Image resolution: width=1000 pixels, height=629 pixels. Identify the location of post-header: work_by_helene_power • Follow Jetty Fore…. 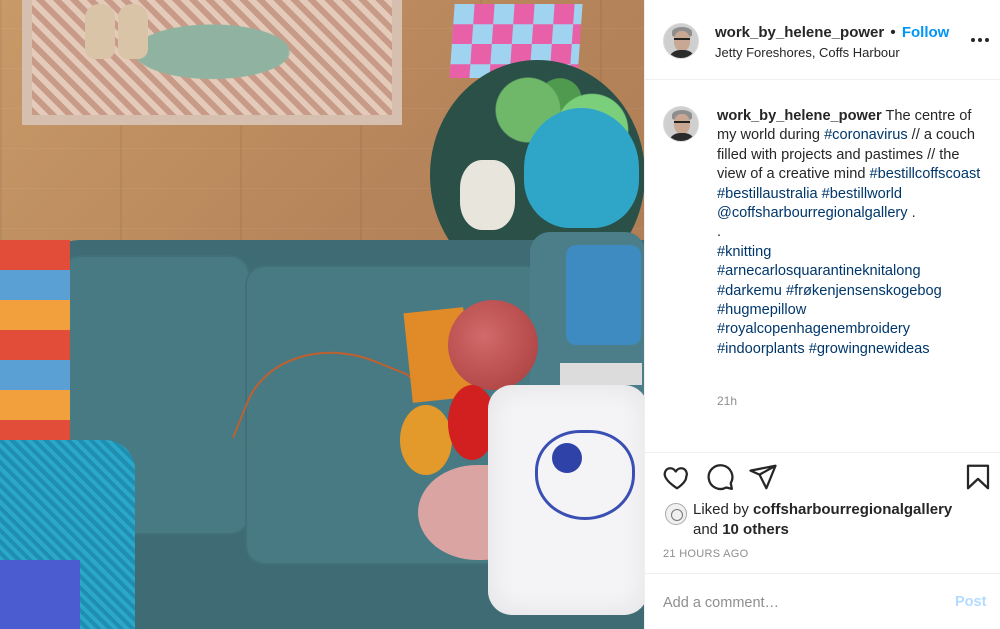
(822, 40).